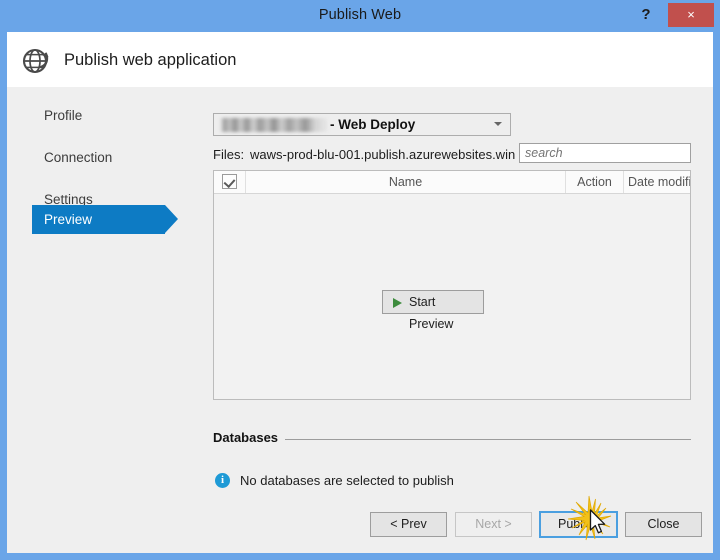 This screenshot has height=560, width=720. I want to click on select-all-header, so click(230, 182).